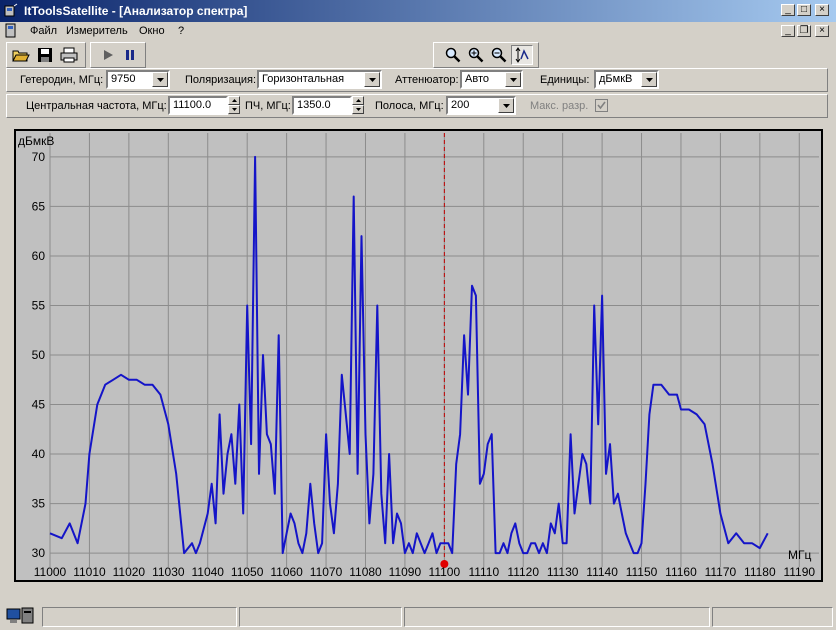 The width and height of the screenshot is (836, 630). What do you see at coordinates (11, 31) in the screenshot?
I see `document-icon` at bounding box center [11, 31].